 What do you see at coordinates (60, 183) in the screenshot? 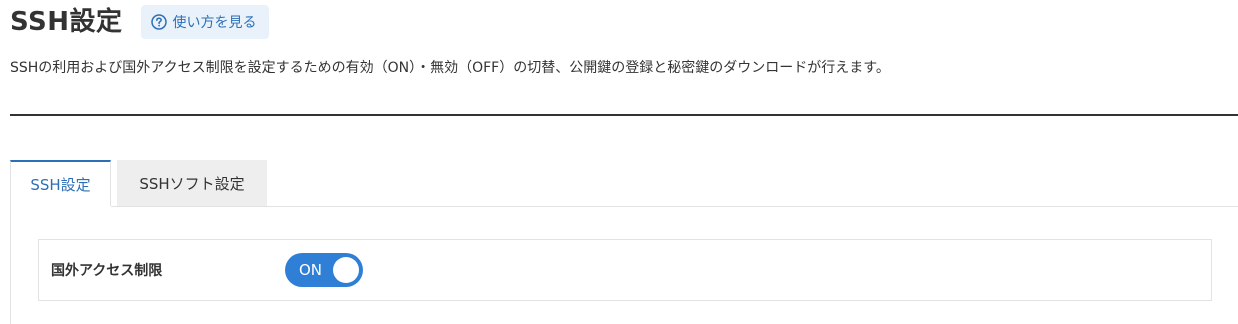
I see `tab-ssh-settings: SSH設定` at bounding box center [60, 183].